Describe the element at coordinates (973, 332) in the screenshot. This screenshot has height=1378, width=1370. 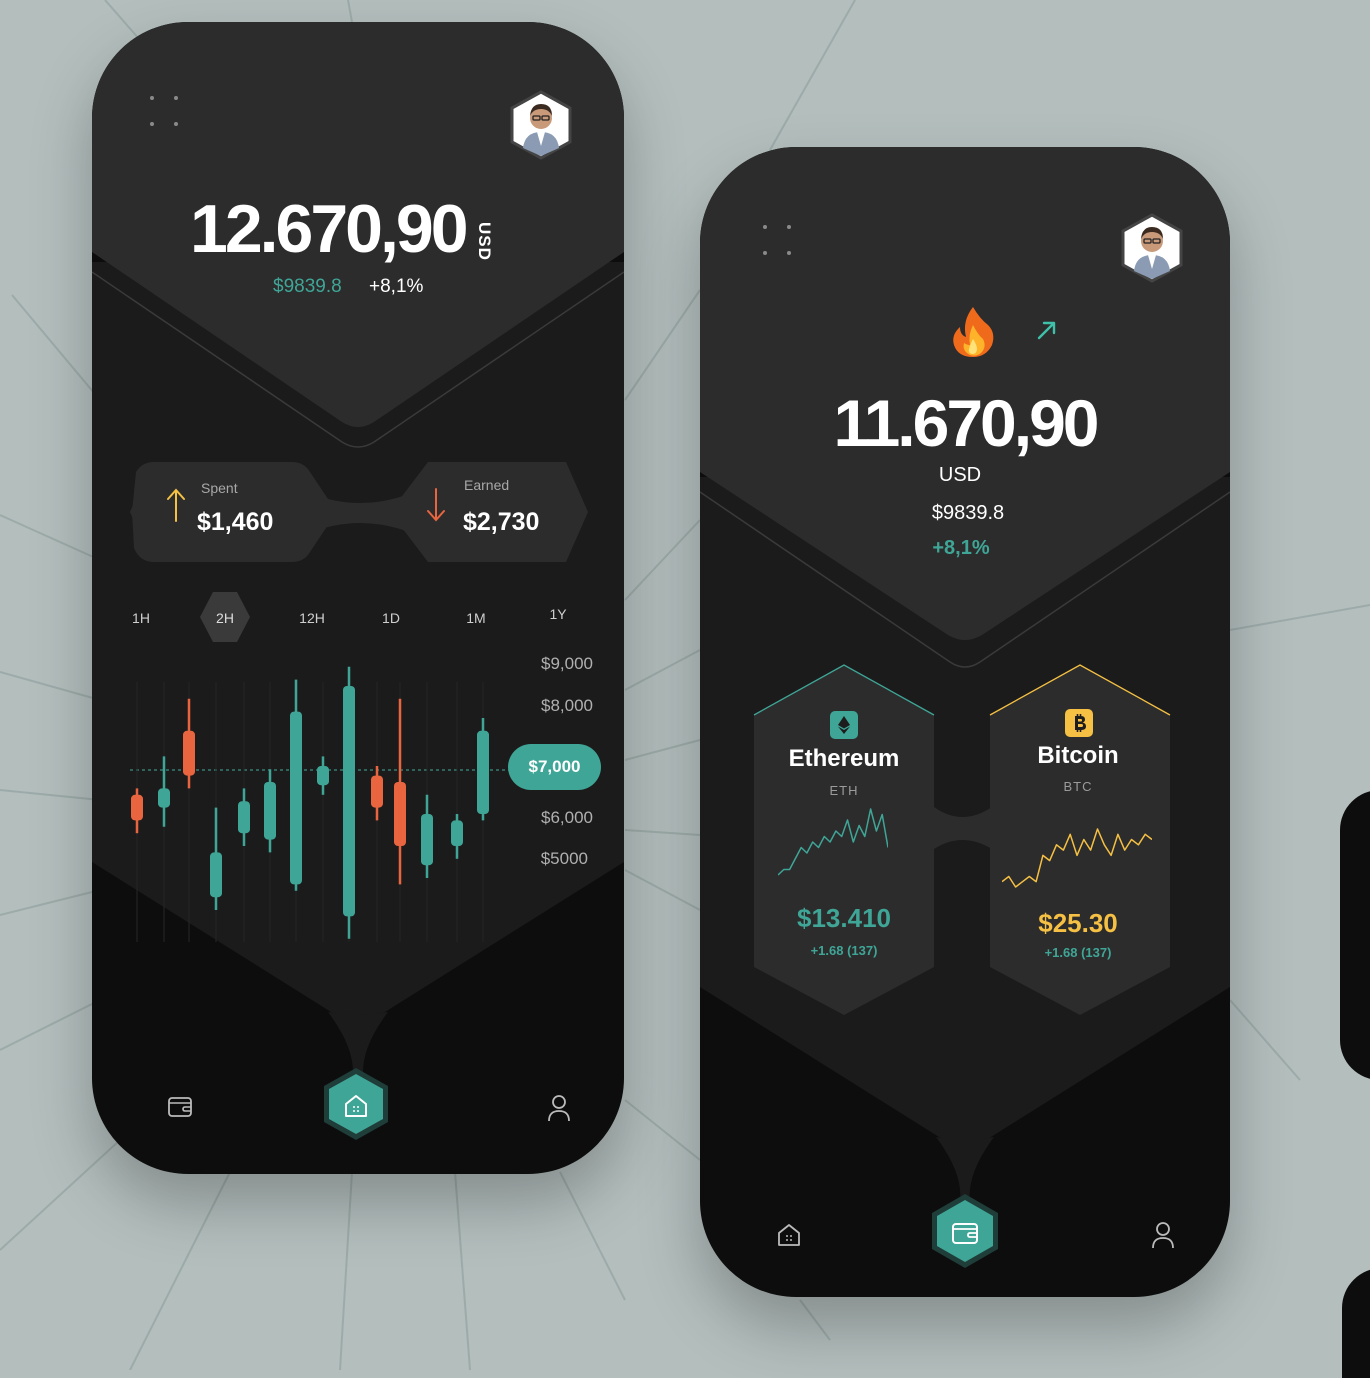
I see `fire-icon` at that location.